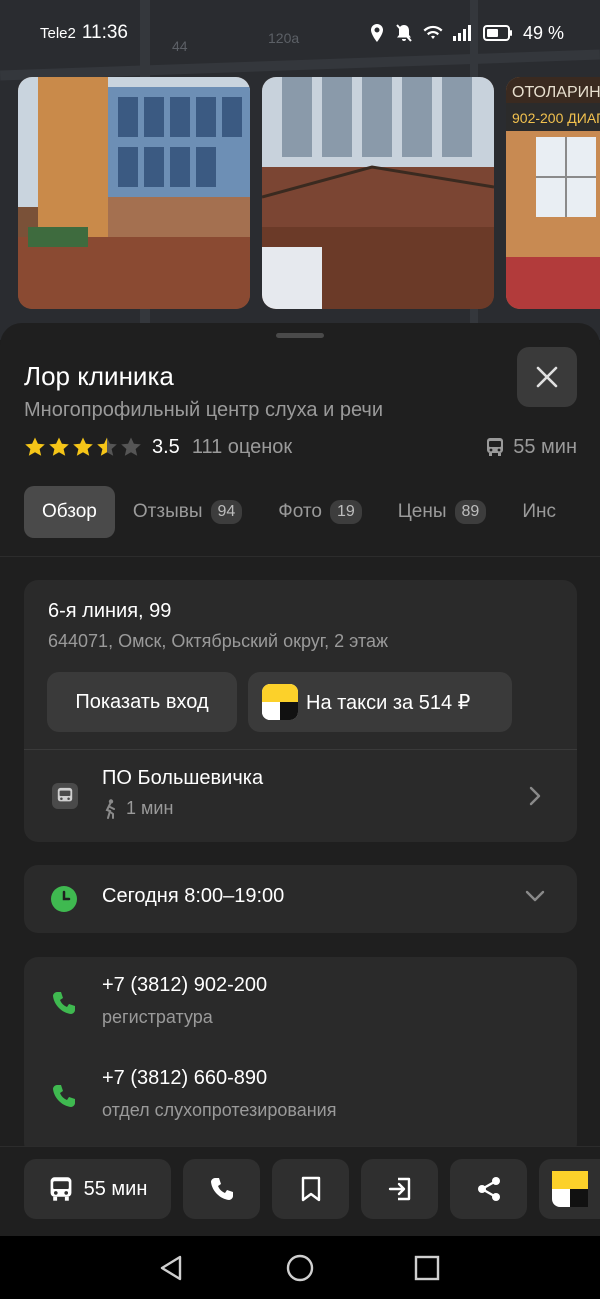  I want to click on home-icon, so click(300, 1268).